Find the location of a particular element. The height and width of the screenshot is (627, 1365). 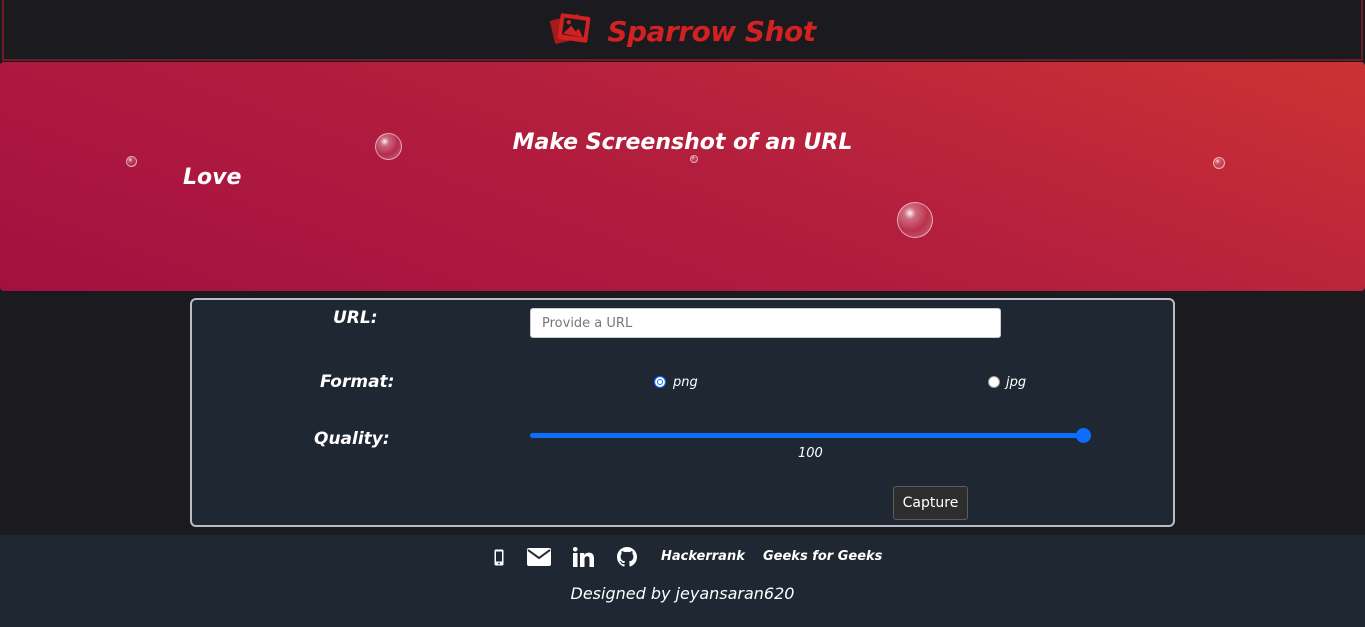

url-input is located at coordinates (765, 323).